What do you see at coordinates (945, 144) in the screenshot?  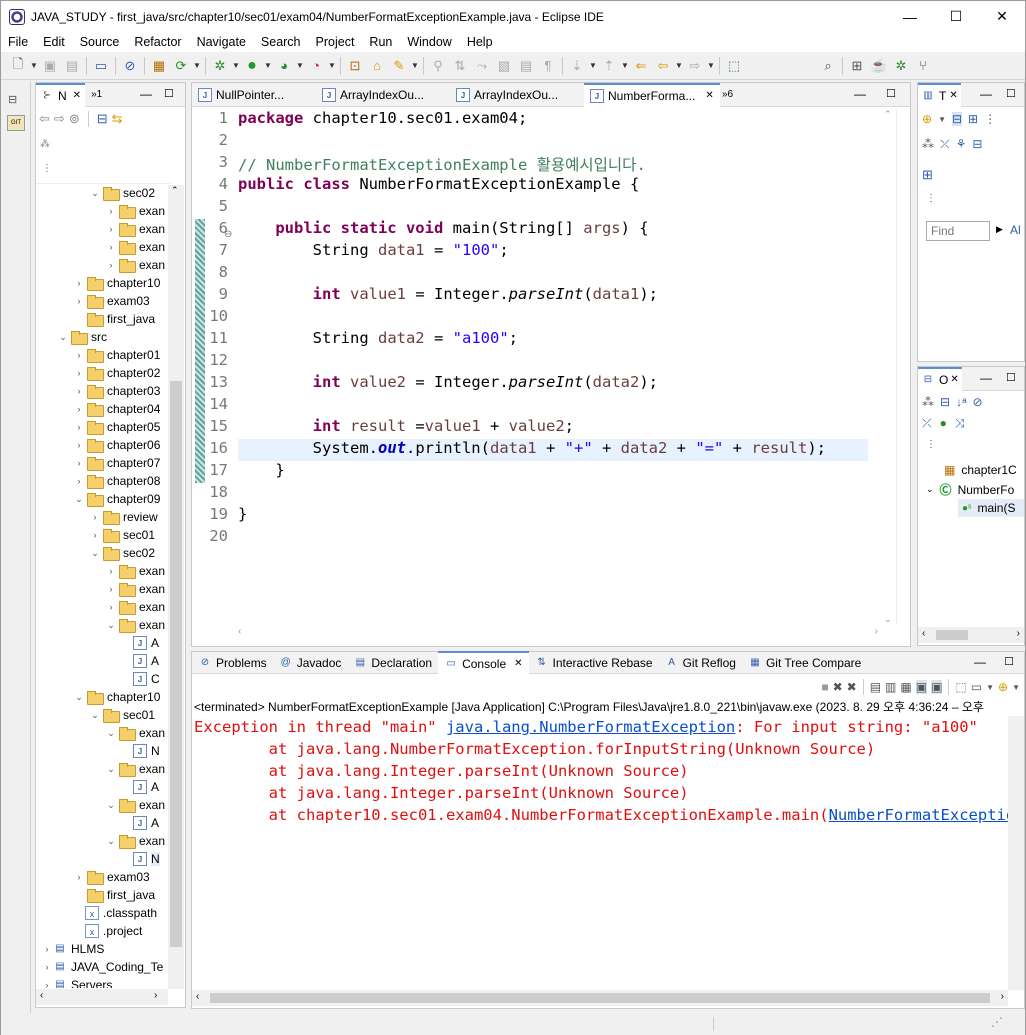 I see `hide-completed-icon: ⤫` at bounding box center [945, 144].